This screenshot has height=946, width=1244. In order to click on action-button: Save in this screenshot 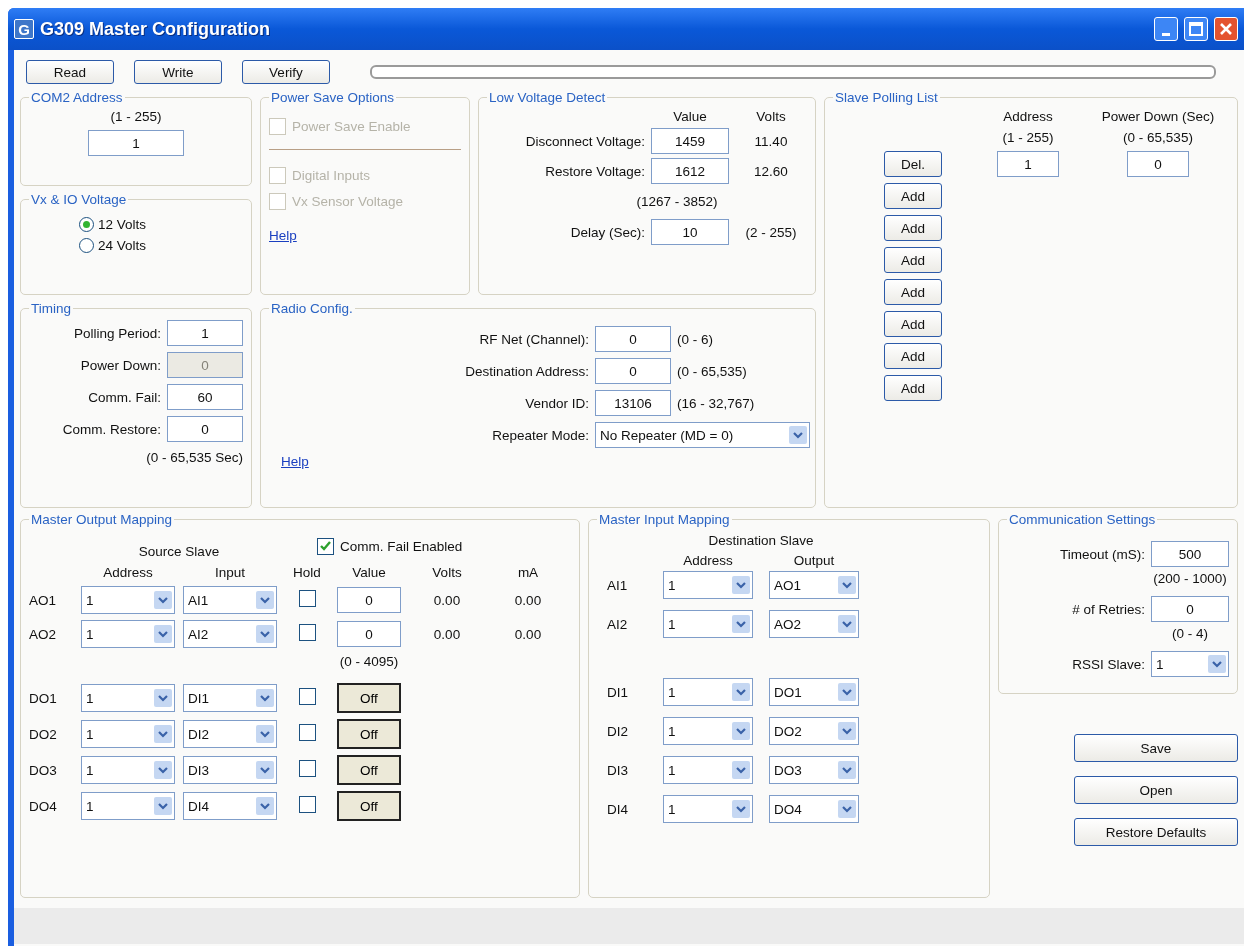, I will do `click(1156, 748)`.